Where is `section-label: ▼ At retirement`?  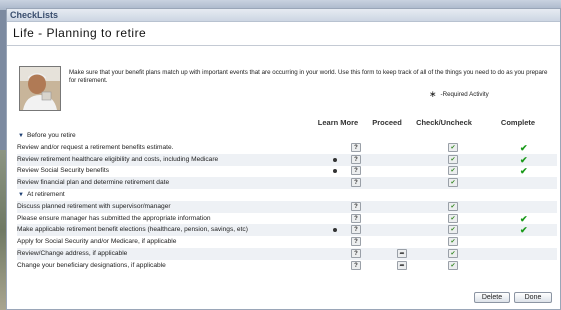 section-label: ▼ At retirement is located at coordinates (41, 195).